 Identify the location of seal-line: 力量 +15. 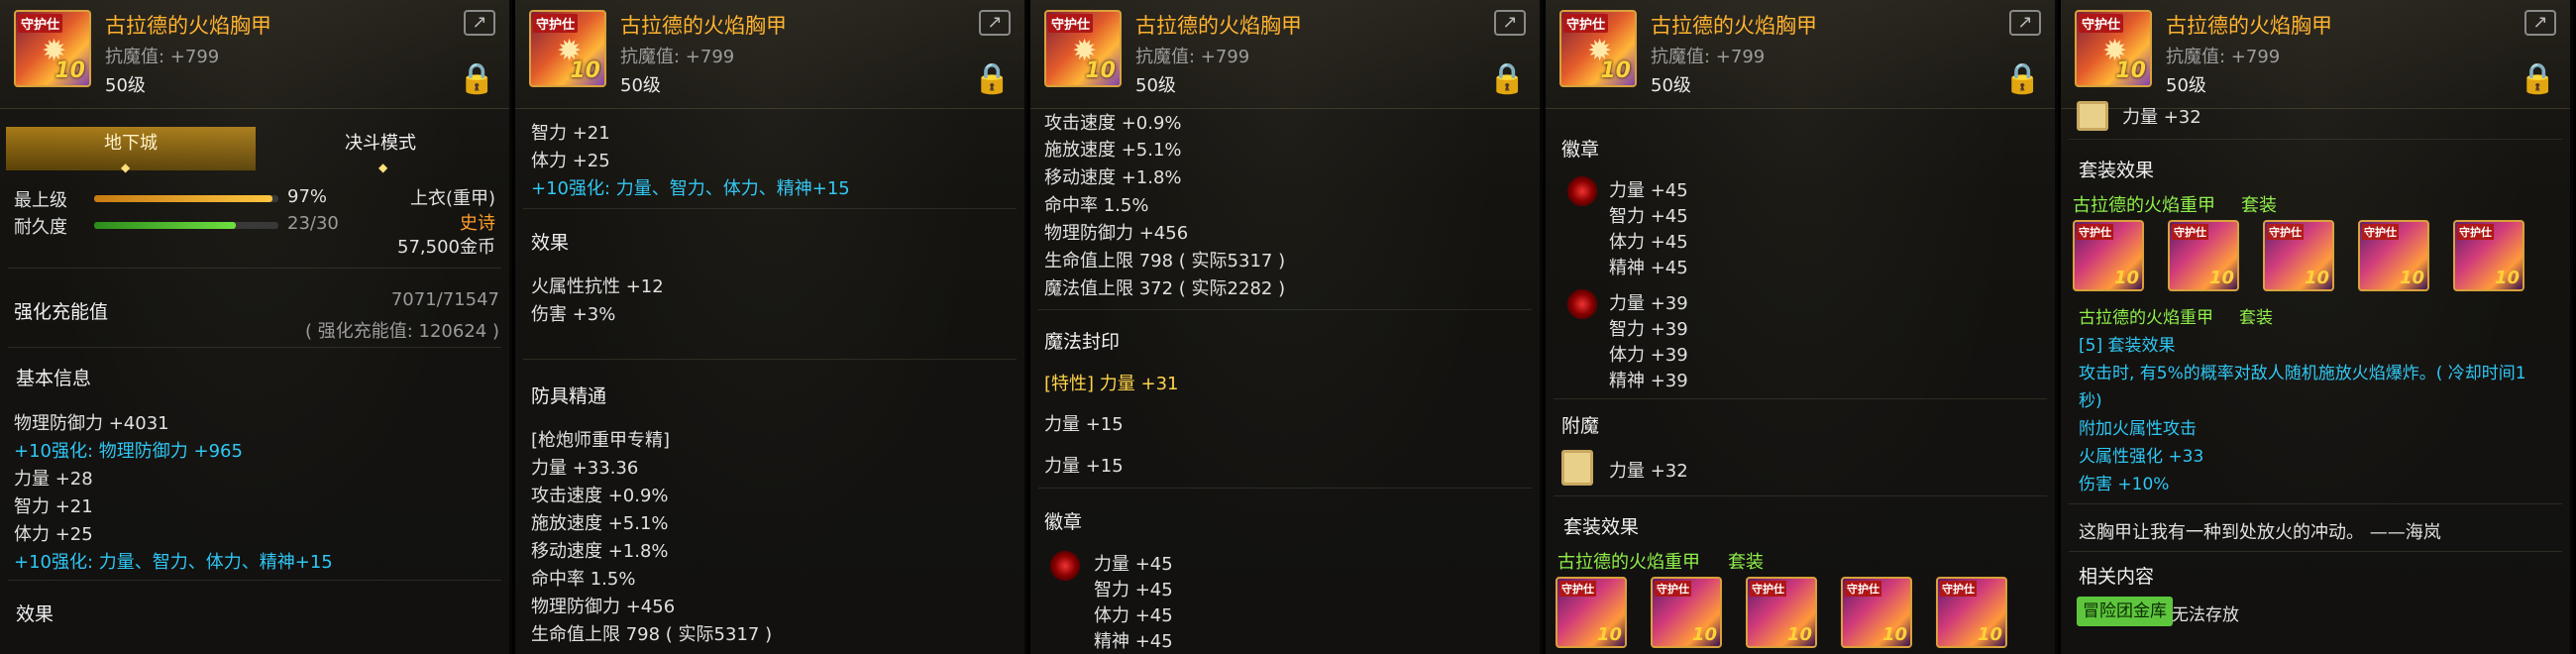
(1084, 424).